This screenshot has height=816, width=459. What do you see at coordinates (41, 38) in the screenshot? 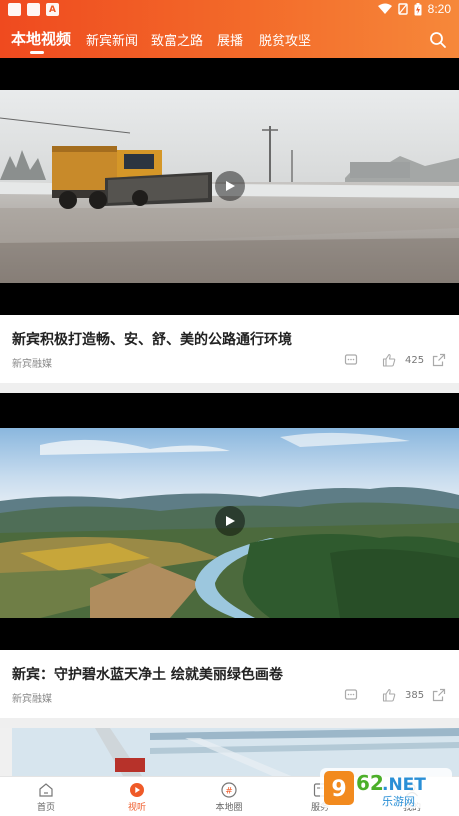
I see `tab-local-video: 本地视频` at bounding box center [41, 38].